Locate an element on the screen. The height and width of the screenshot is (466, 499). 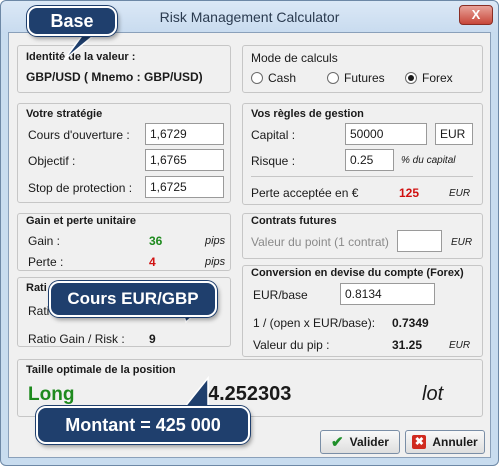
eur-gbp-rate-callout: Cours EUR/GBP is located at coordinates (133, 299).